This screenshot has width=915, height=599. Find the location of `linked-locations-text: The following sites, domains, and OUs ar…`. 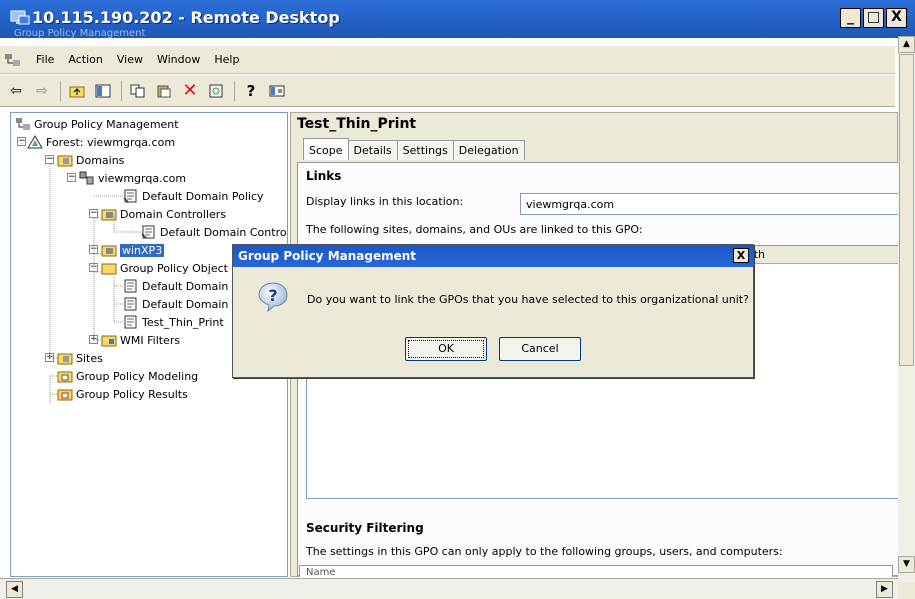

linked-locations-text: The following sites, domains, and OUs ar… is located at coordinates (474, 229).